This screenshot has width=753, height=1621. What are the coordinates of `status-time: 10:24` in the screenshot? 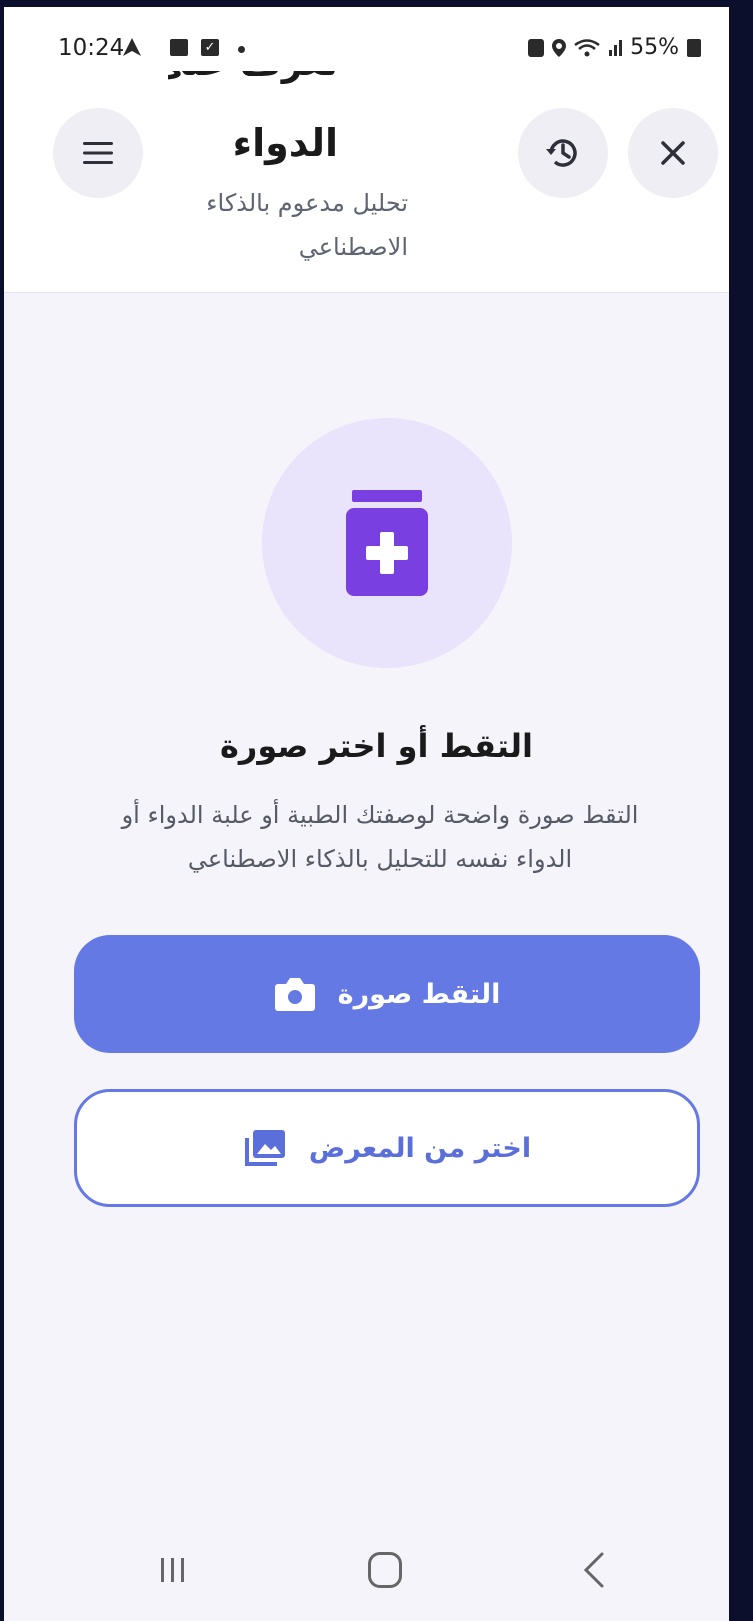 It's located at (91, 48).